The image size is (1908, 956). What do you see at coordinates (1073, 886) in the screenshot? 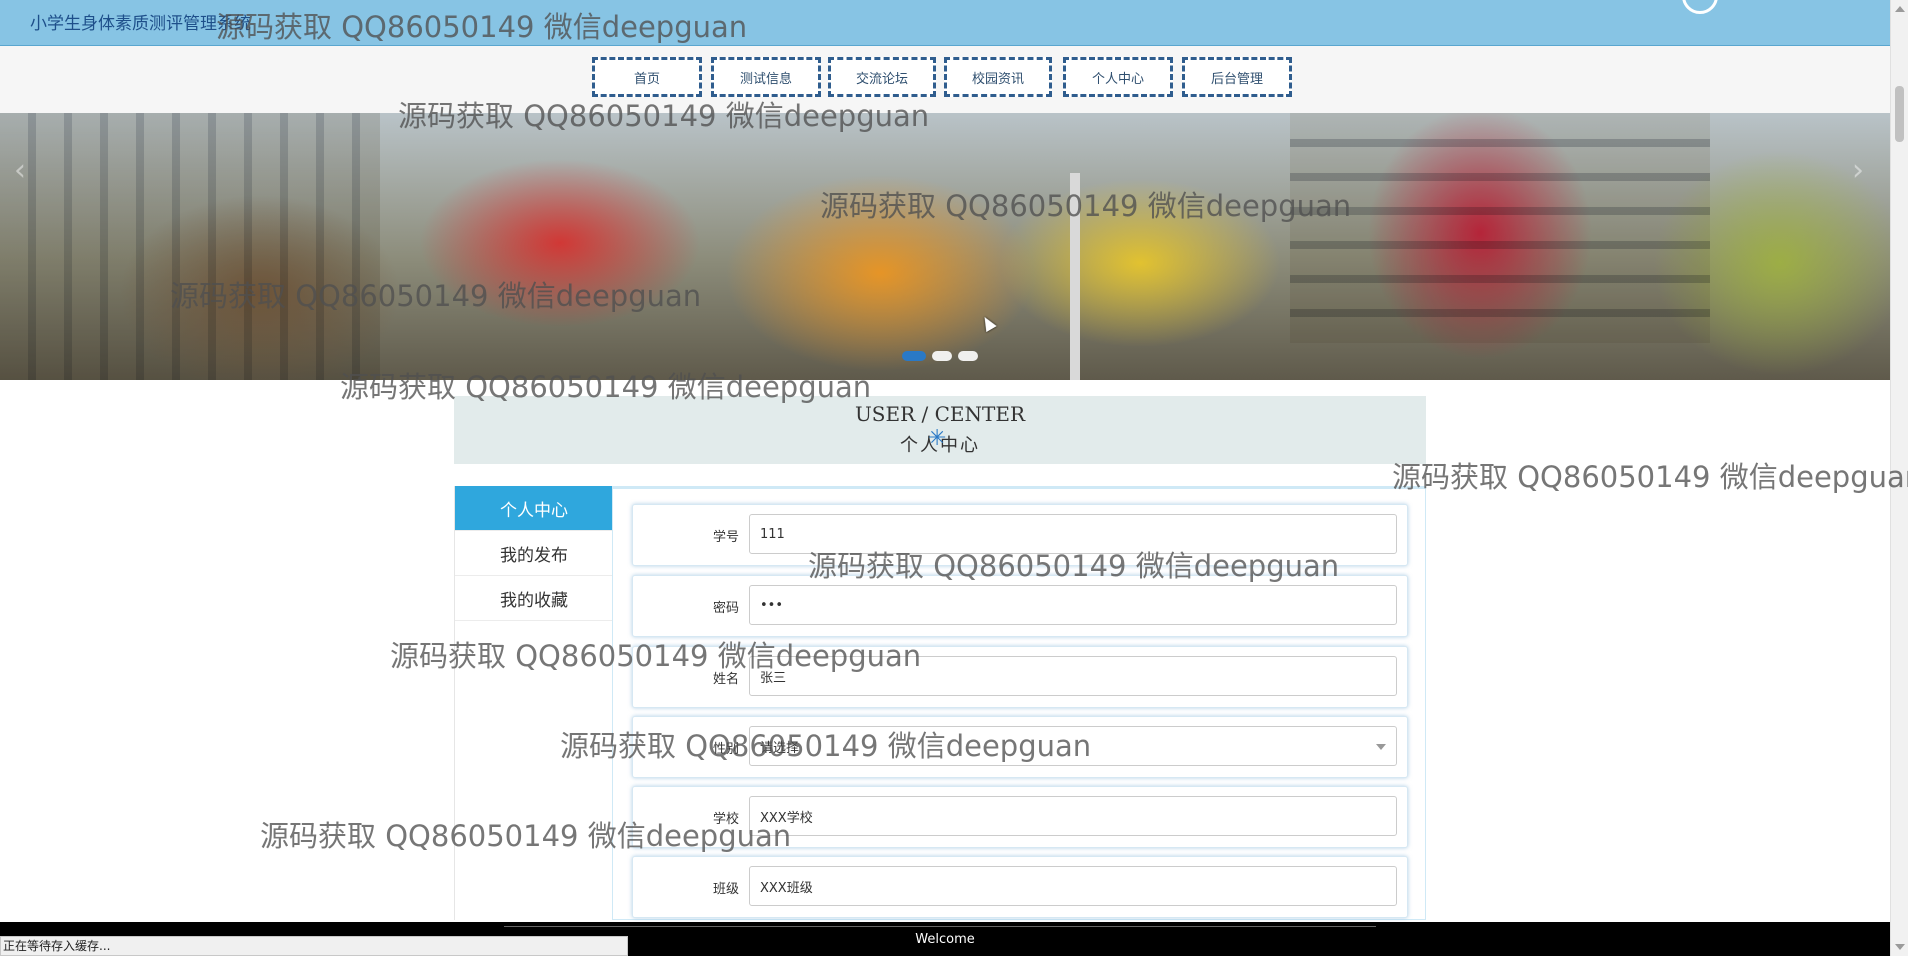
I see `class-input: XXX班级` at bounding box center [1073, 886].